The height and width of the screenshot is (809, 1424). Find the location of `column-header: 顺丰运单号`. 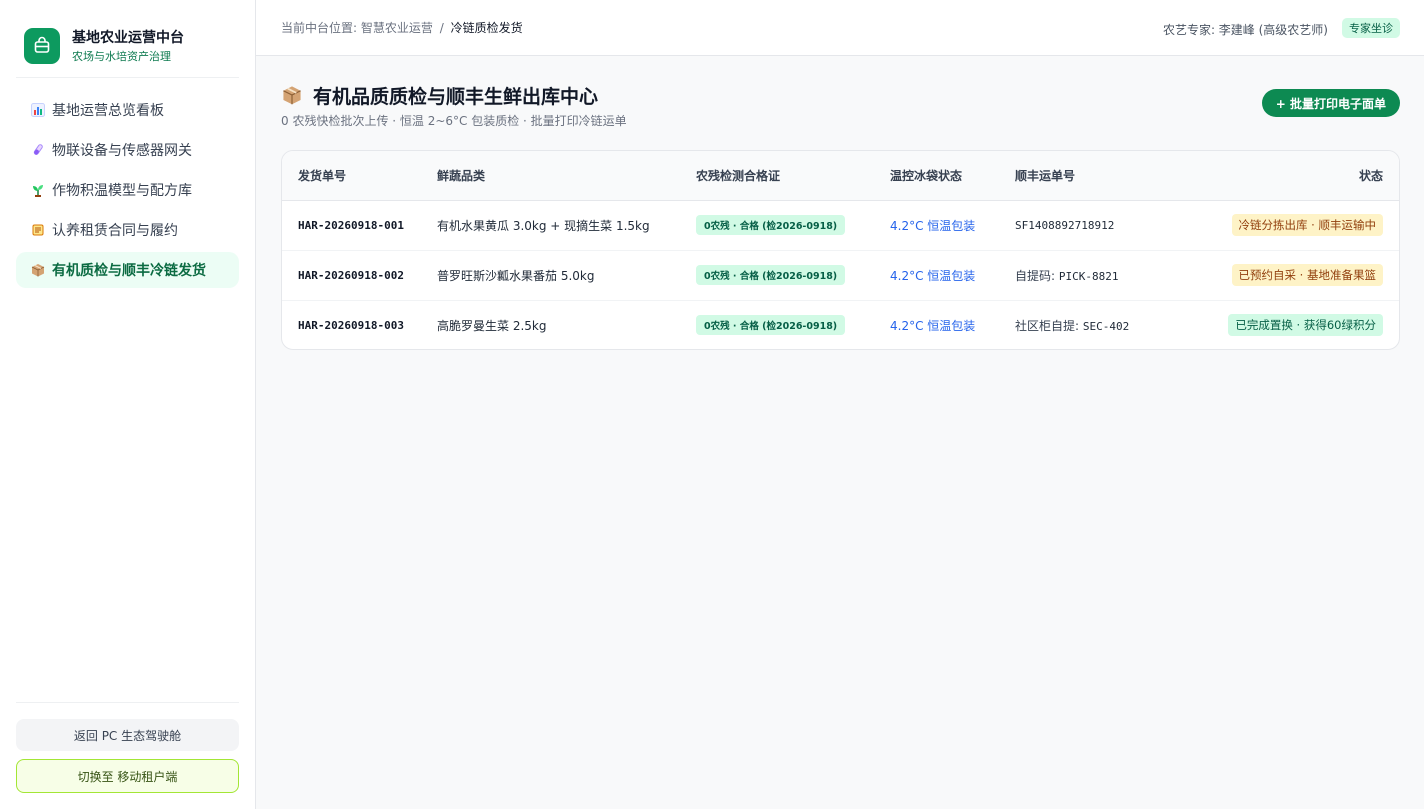

column-header: 顺丰运单号 is located at coordinates (1110, 176).